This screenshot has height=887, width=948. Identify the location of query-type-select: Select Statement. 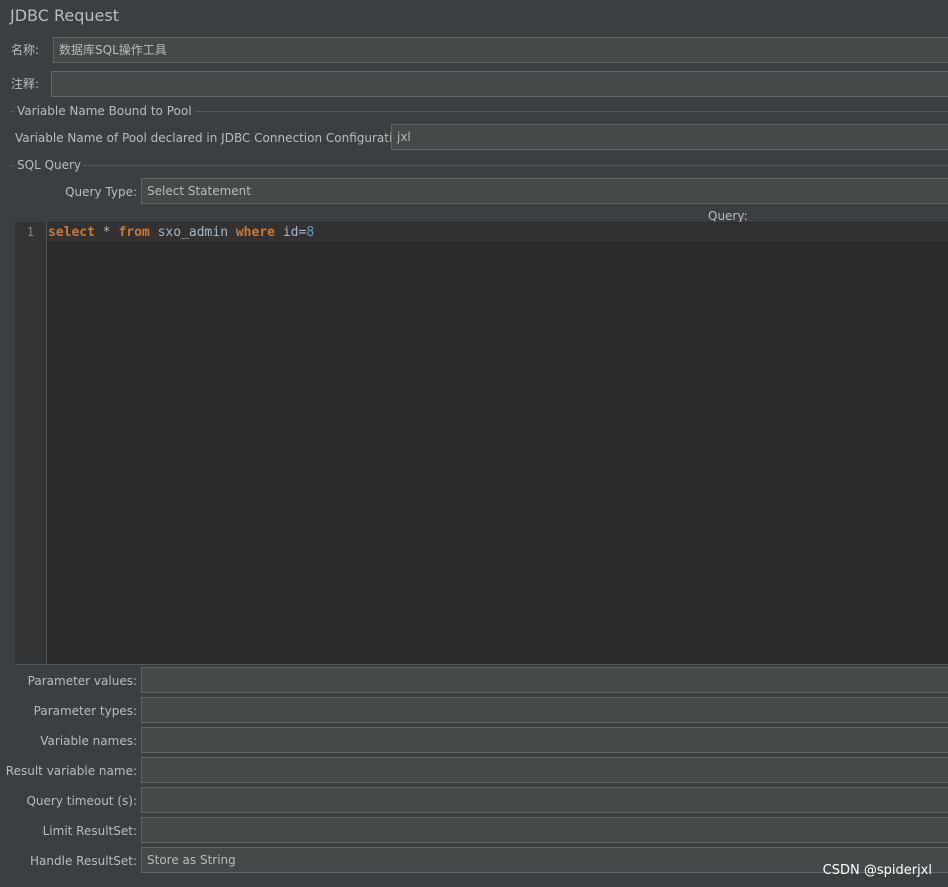
(544, 191).